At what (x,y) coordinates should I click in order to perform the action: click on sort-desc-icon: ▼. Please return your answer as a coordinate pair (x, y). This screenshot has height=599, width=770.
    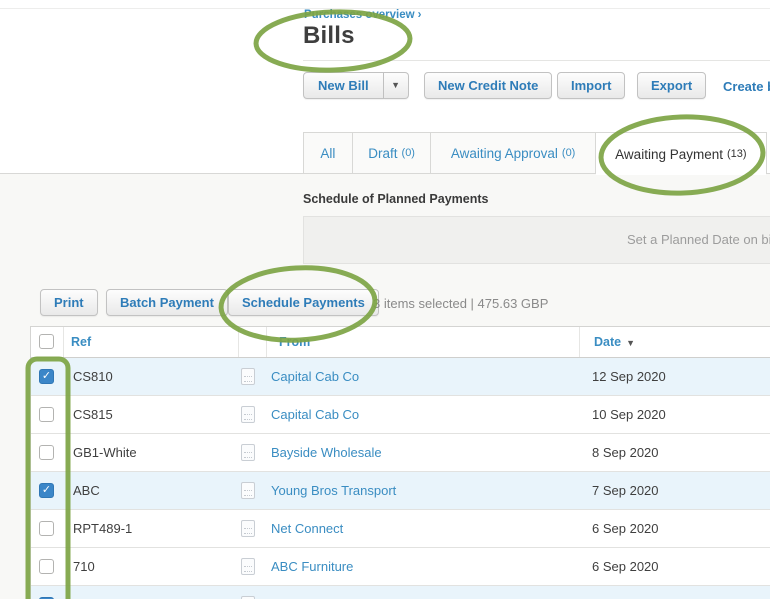
    Looking at the image, I should click on (631, 343).